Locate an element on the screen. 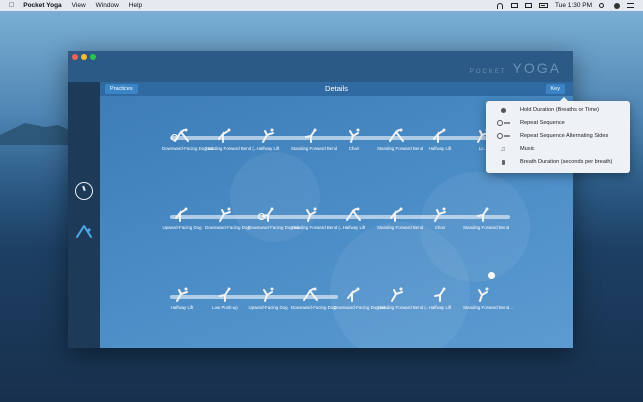 The width and height of the screenshot is (643, 402). key-button: Key is located at coordinates (555, 89).